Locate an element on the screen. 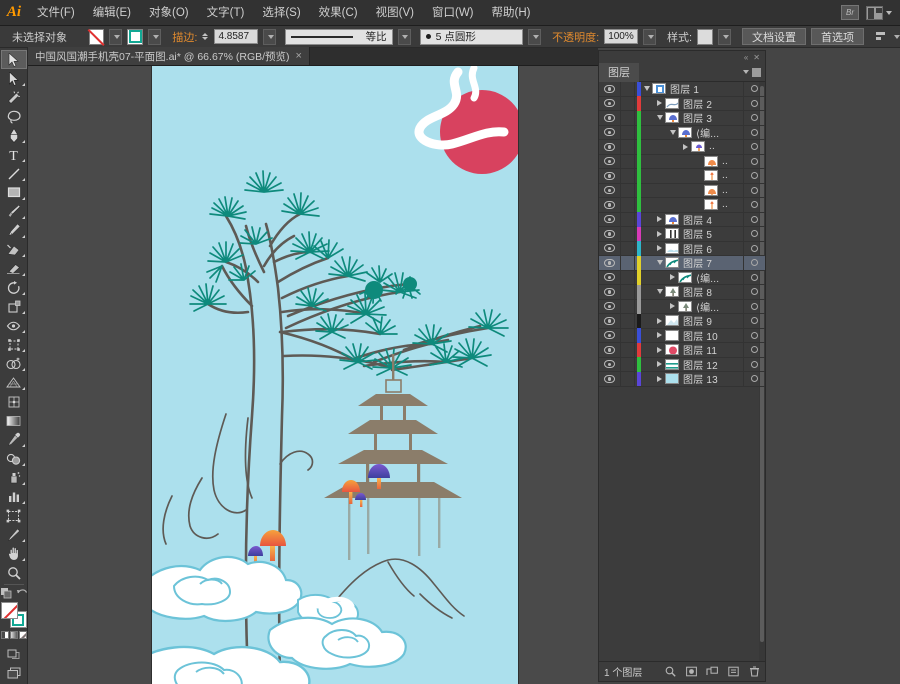 The height and width of the screenshot is (684, 900). mesh-tool is located at coordinates (14, 401).